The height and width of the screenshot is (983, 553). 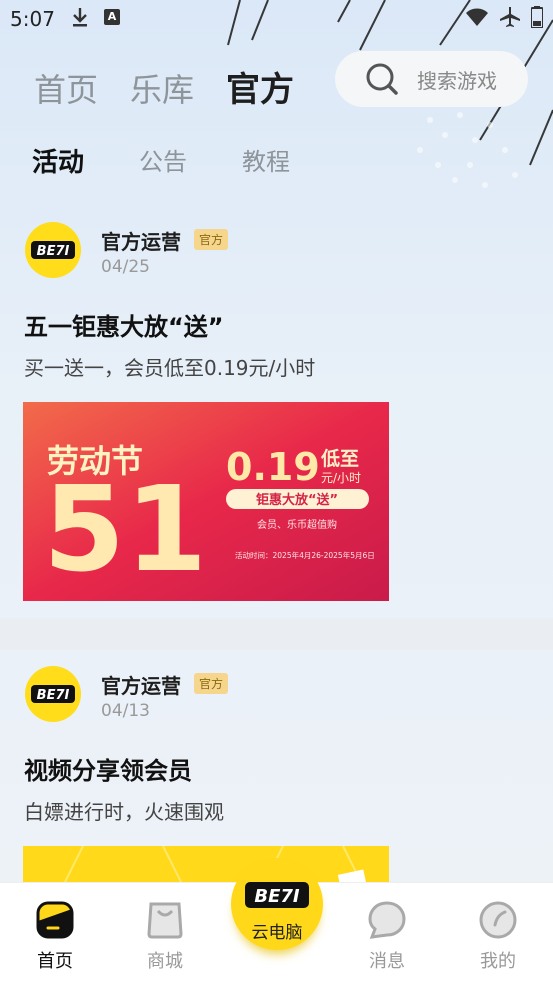 I want to click on bottom-tab-label: 我的, so click(x=498, y=961).